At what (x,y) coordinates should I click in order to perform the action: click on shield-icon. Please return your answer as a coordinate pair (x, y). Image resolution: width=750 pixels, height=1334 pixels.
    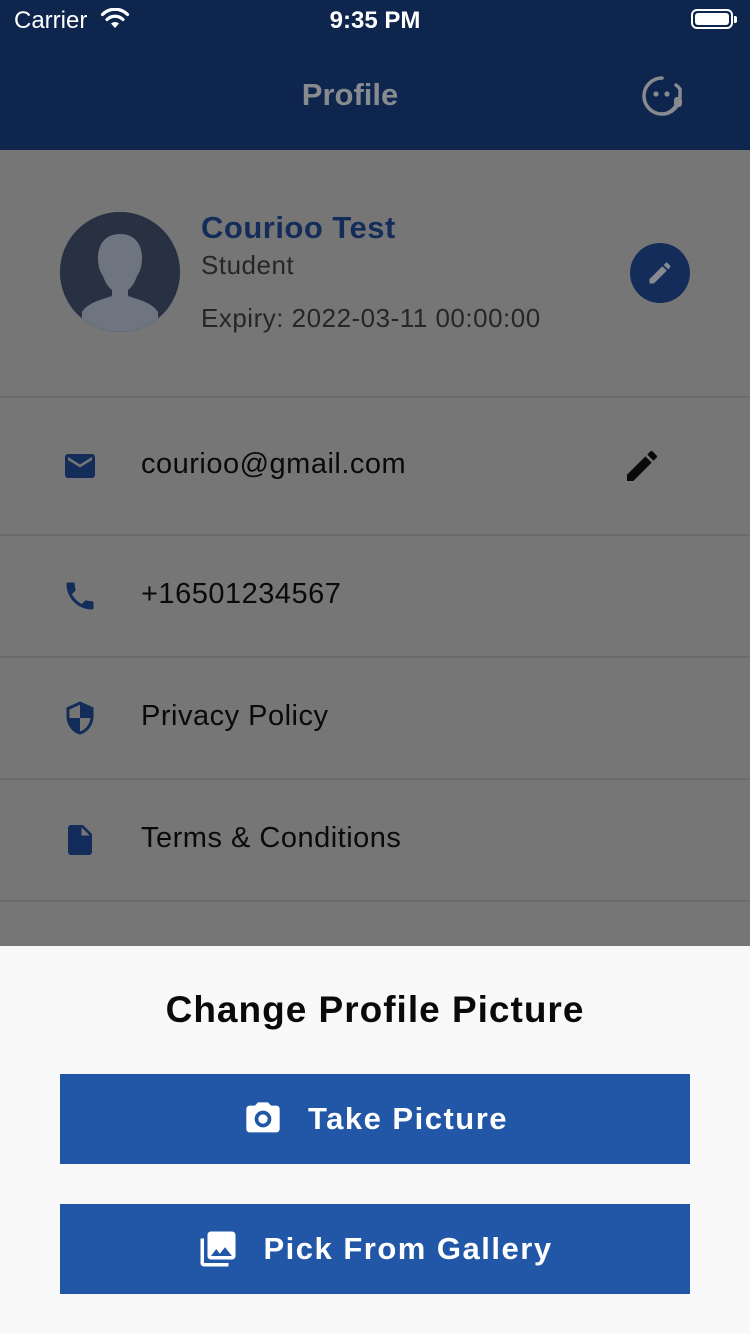
    Looking at the image, I should click on (80, 718).